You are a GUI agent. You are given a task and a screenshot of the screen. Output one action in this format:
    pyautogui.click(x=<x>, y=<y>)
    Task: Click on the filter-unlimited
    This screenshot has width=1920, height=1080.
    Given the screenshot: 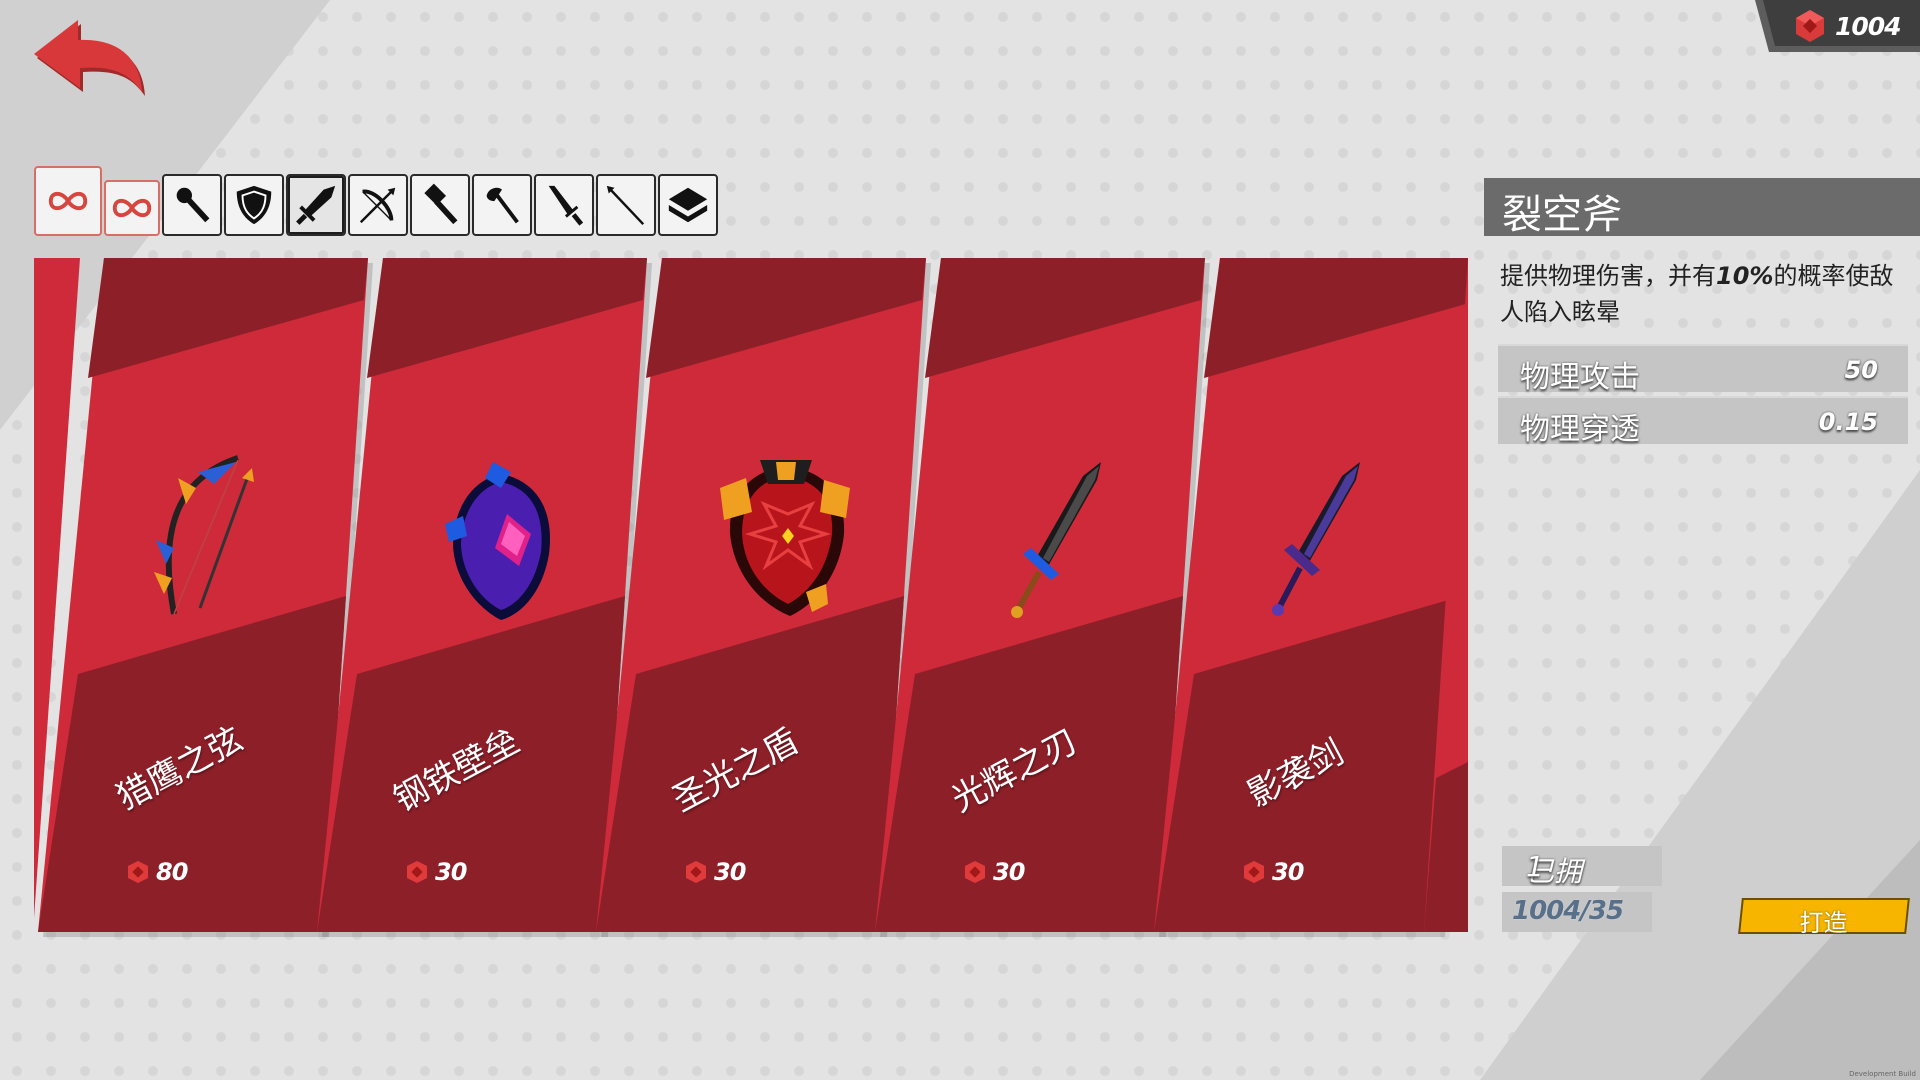 What is the action you would take?
    pyautogui.click(x=132, y=208)
    